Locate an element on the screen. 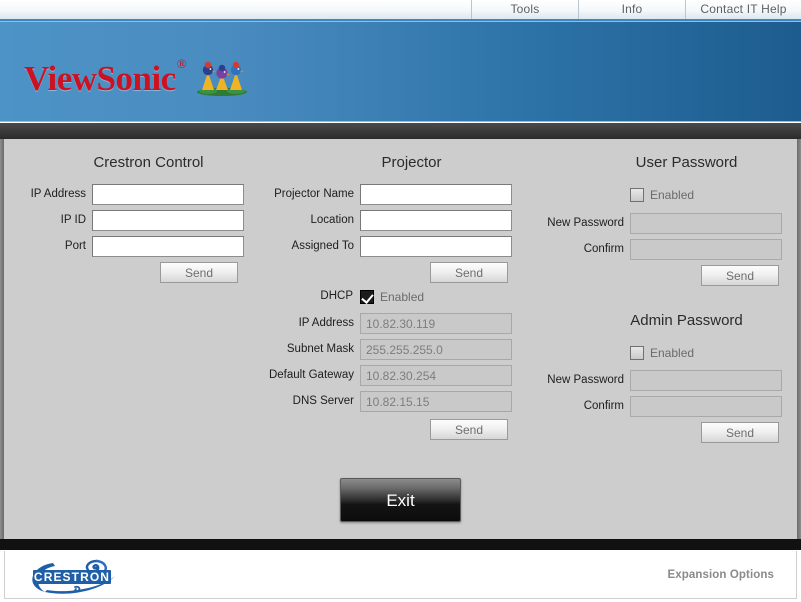 This screenshot has width=801, height=602. field-admin-confirm-password: Confirm is located at coordinates (647, 406).